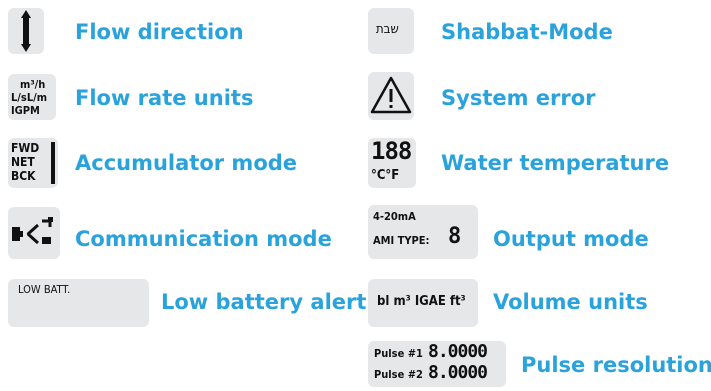 The image size is (711, 391). I want to click on system-error-icon, so click(391, 96).